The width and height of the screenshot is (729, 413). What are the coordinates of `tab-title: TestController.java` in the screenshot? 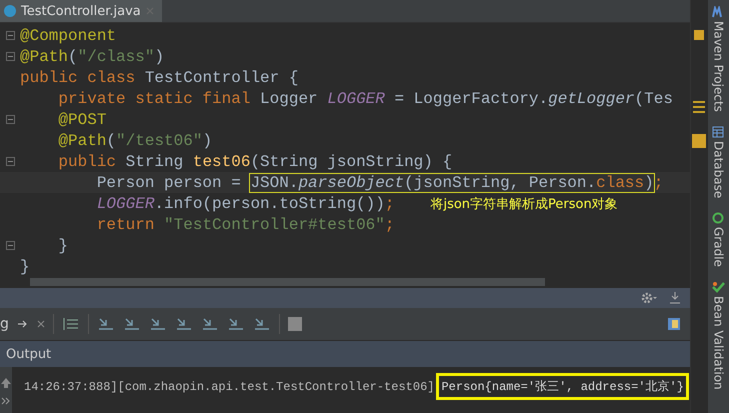 It's located at (81, 11).